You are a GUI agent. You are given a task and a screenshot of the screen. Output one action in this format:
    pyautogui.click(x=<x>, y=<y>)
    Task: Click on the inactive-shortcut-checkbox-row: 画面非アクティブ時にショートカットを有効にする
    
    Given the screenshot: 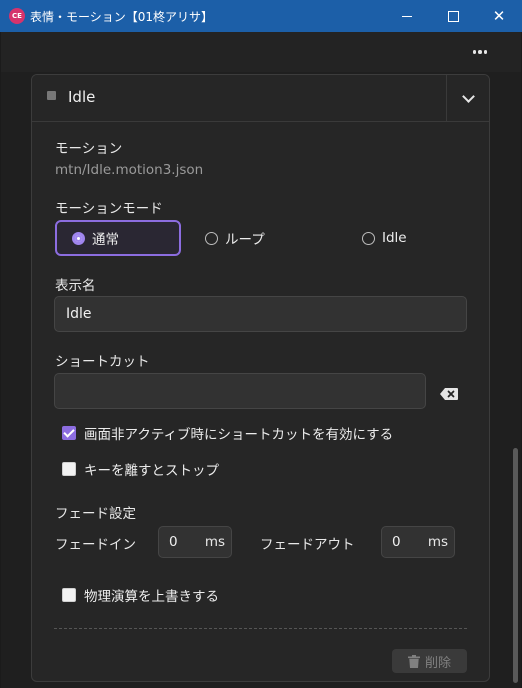 What is the action you would take?
    pyautogui.click(x=227, y=433)
    